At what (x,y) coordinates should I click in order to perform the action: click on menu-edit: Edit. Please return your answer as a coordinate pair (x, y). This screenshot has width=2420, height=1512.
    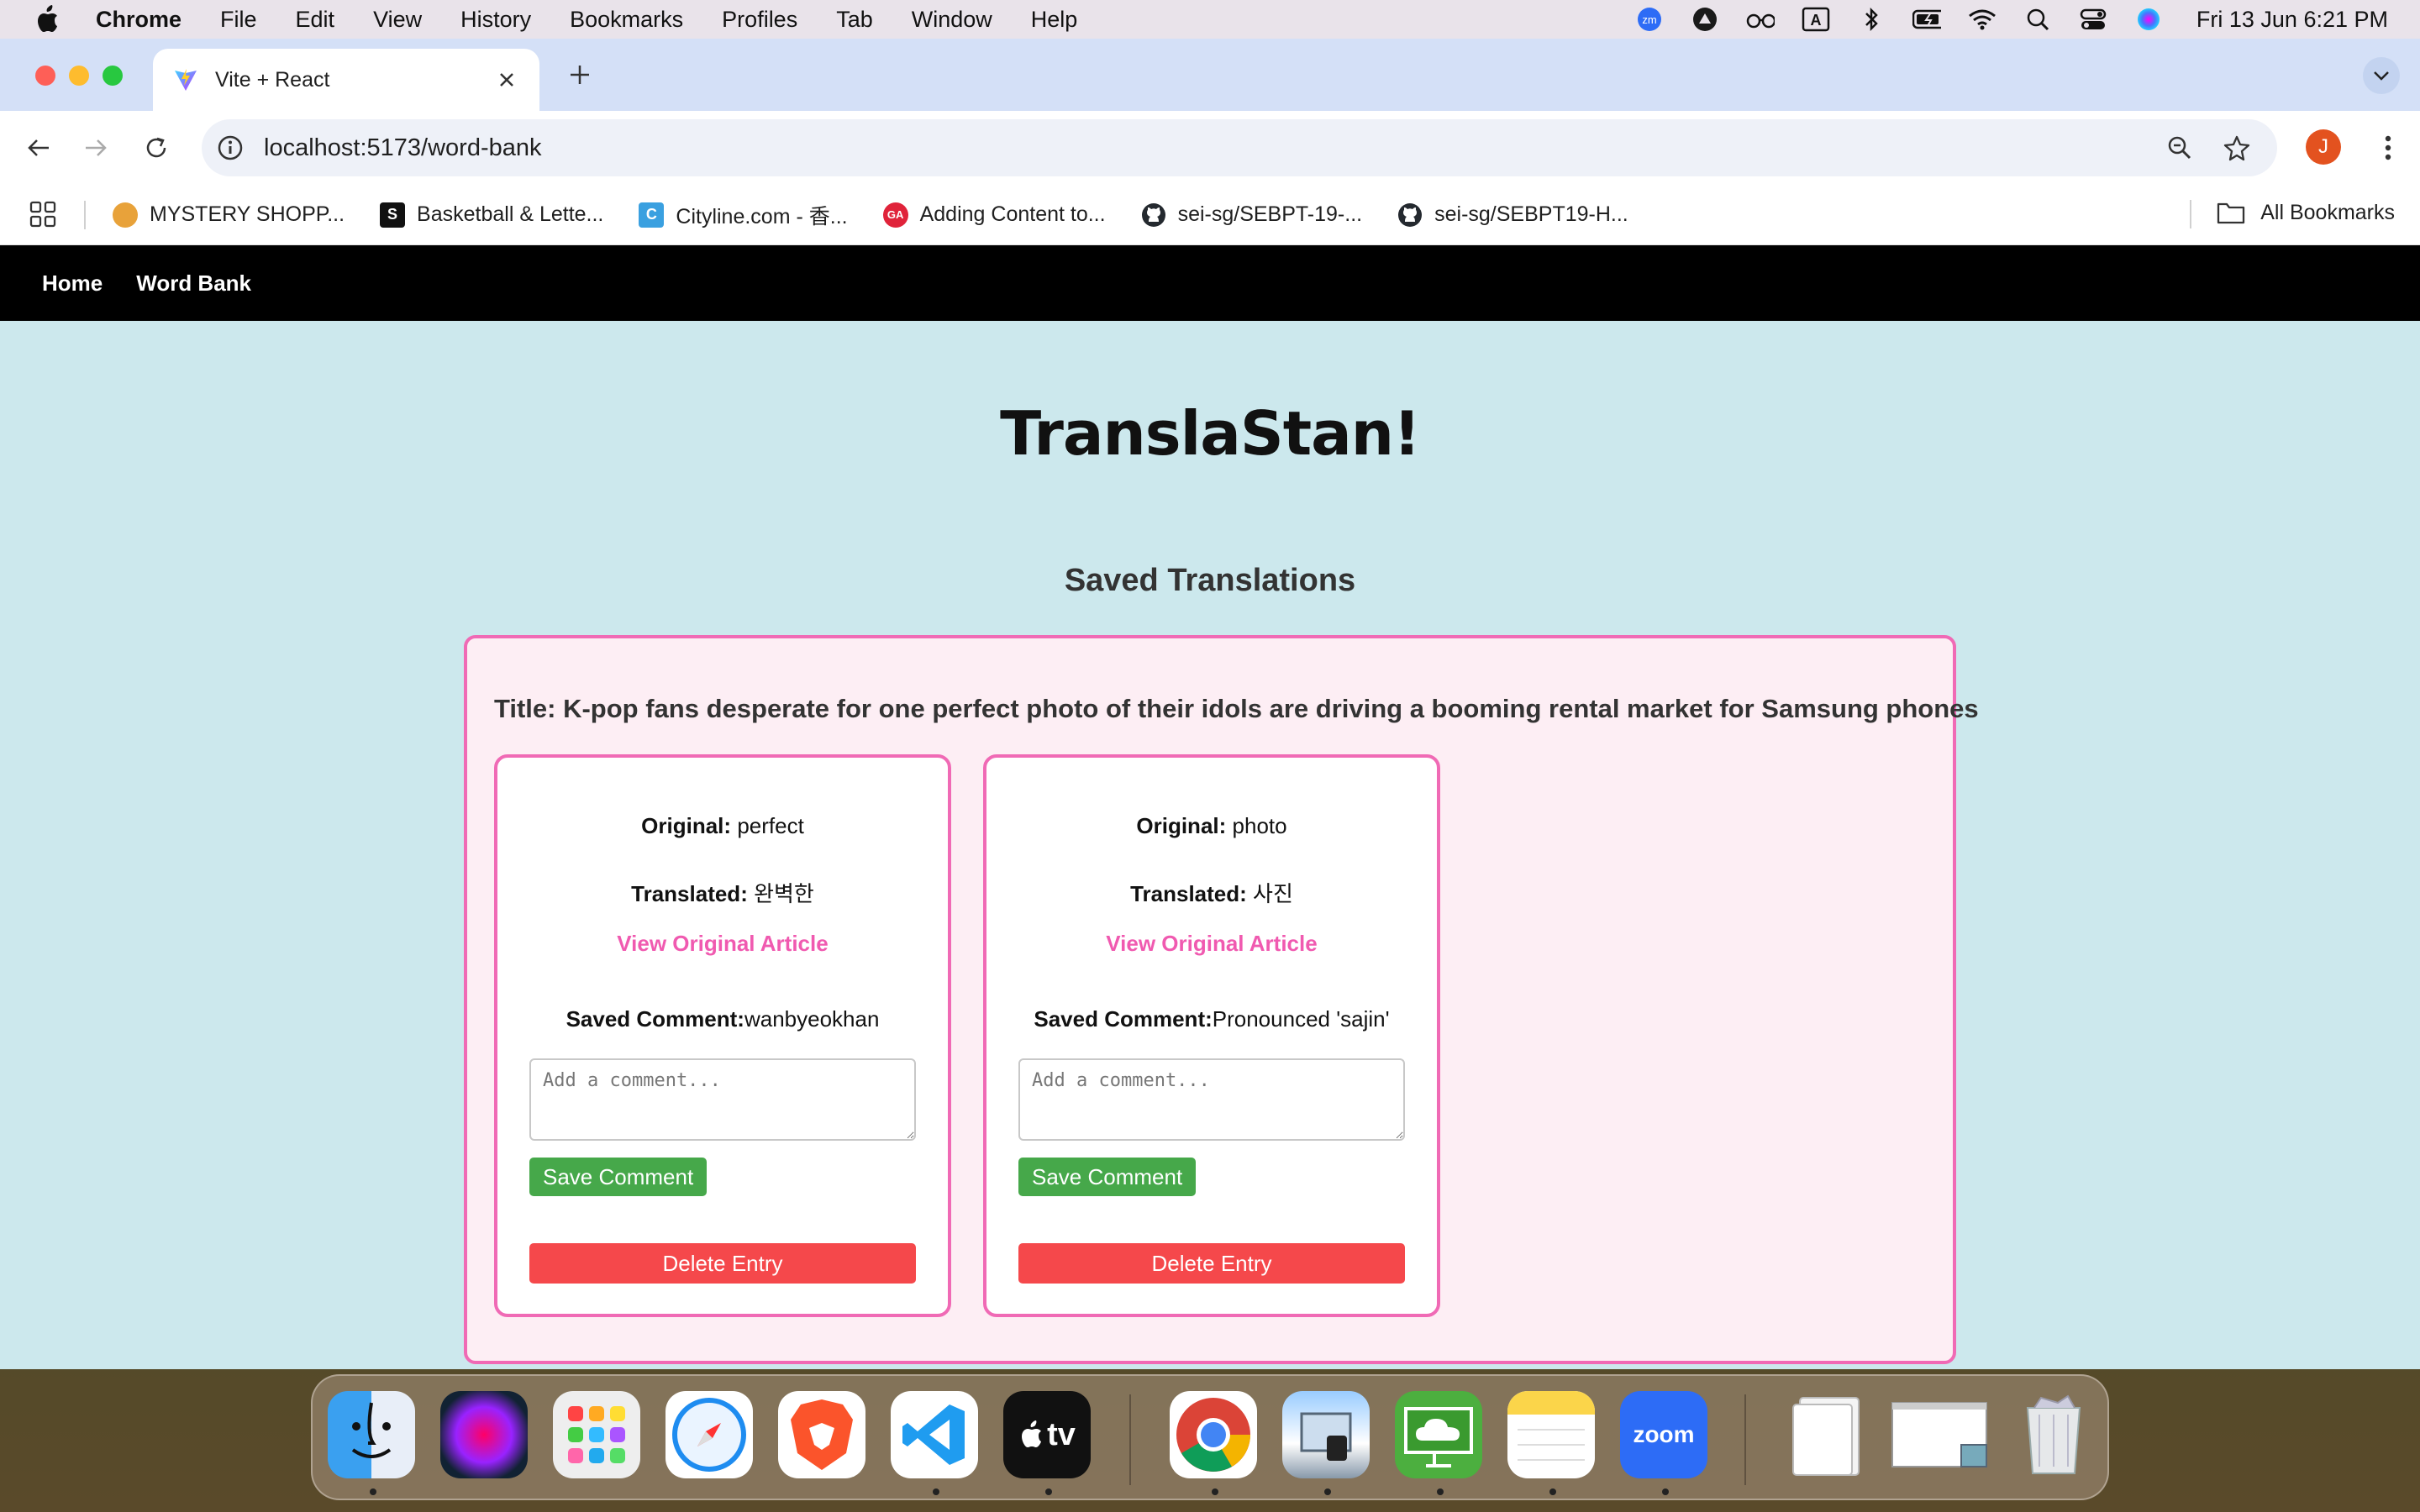
    Looking at the image, I should click on (315, 20).